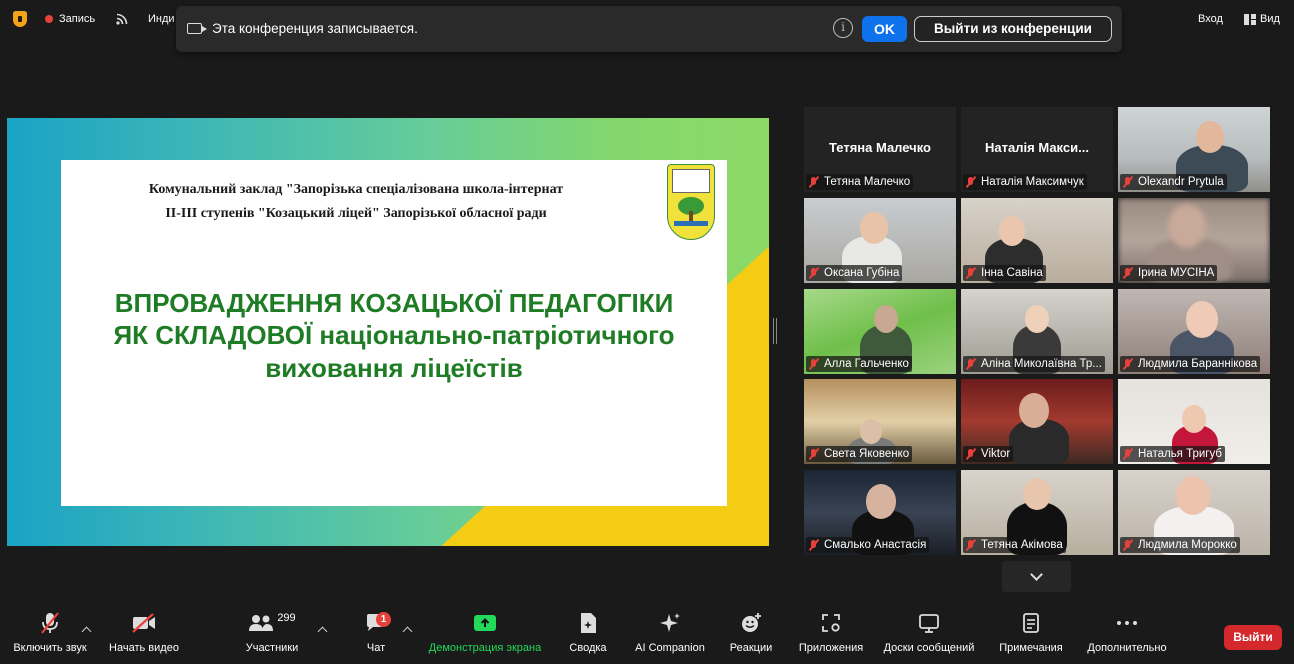 Image resolution: width=1294 pixels, height=664 pixels. What do you see at coordinates (322, 631) in the screenshot?
I see `participants-options-caret` at bounding box center [322, 631].